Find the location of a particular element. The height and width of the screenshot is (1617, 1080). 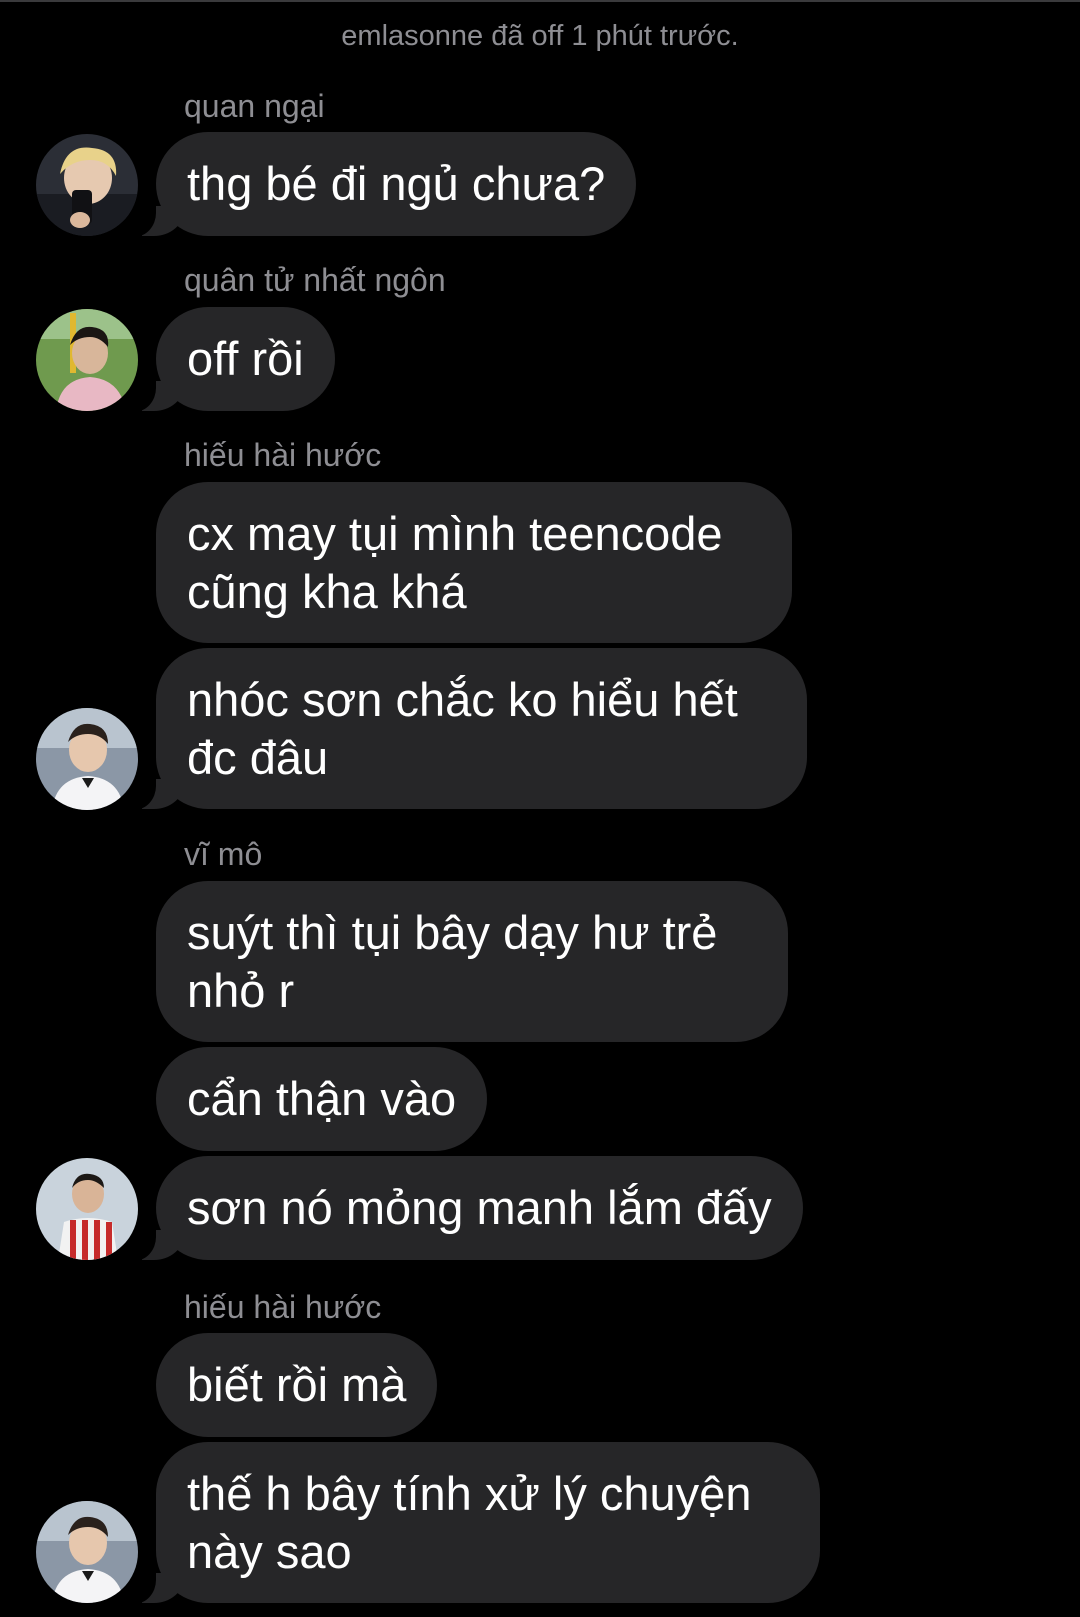

message-text: nhóc sơn chắc ko hiểu hết đc đâu is located at coordinates (462, 728).